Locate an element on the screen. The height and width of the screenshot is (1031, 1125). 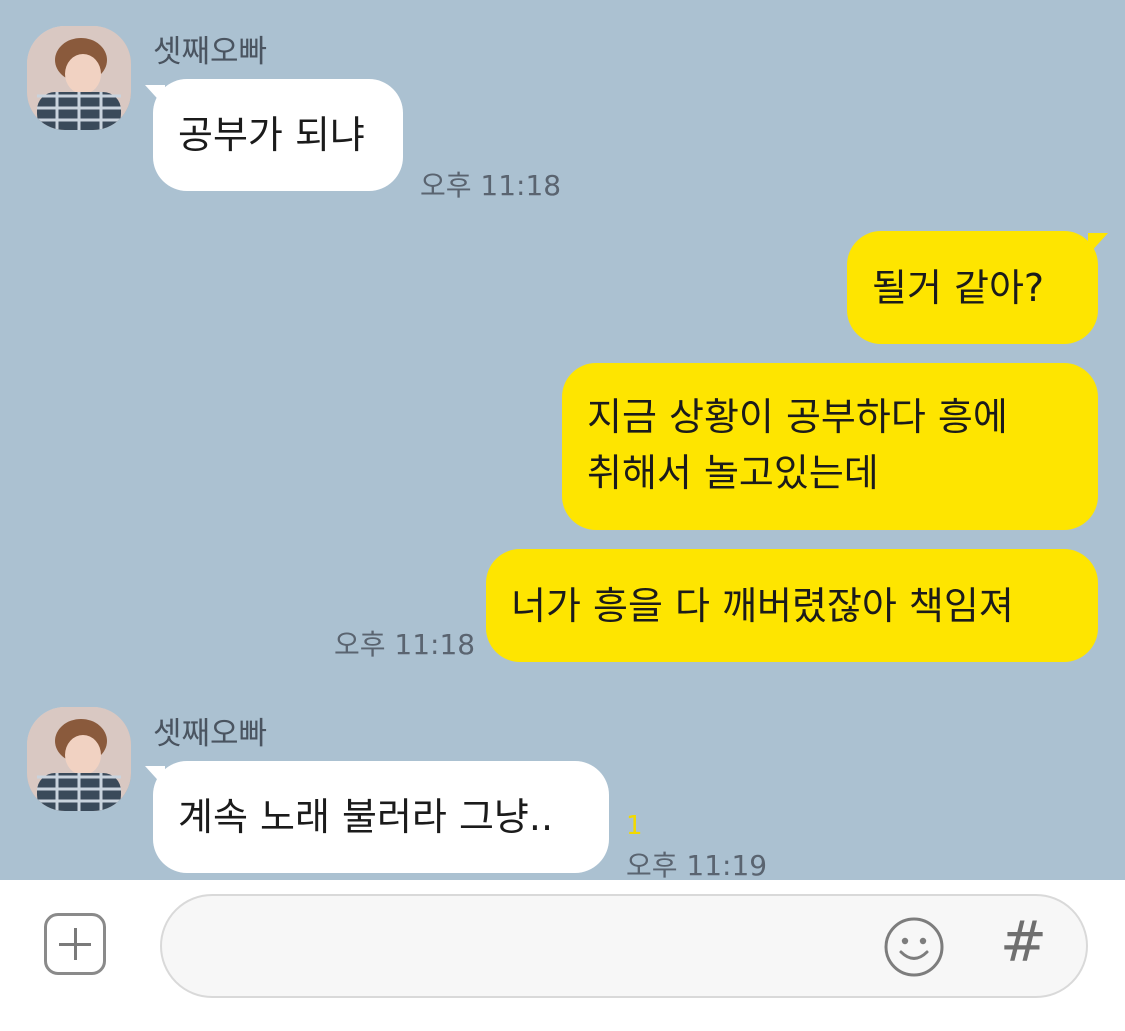
hashtag-button: # is located at coordinates (1023, 942).